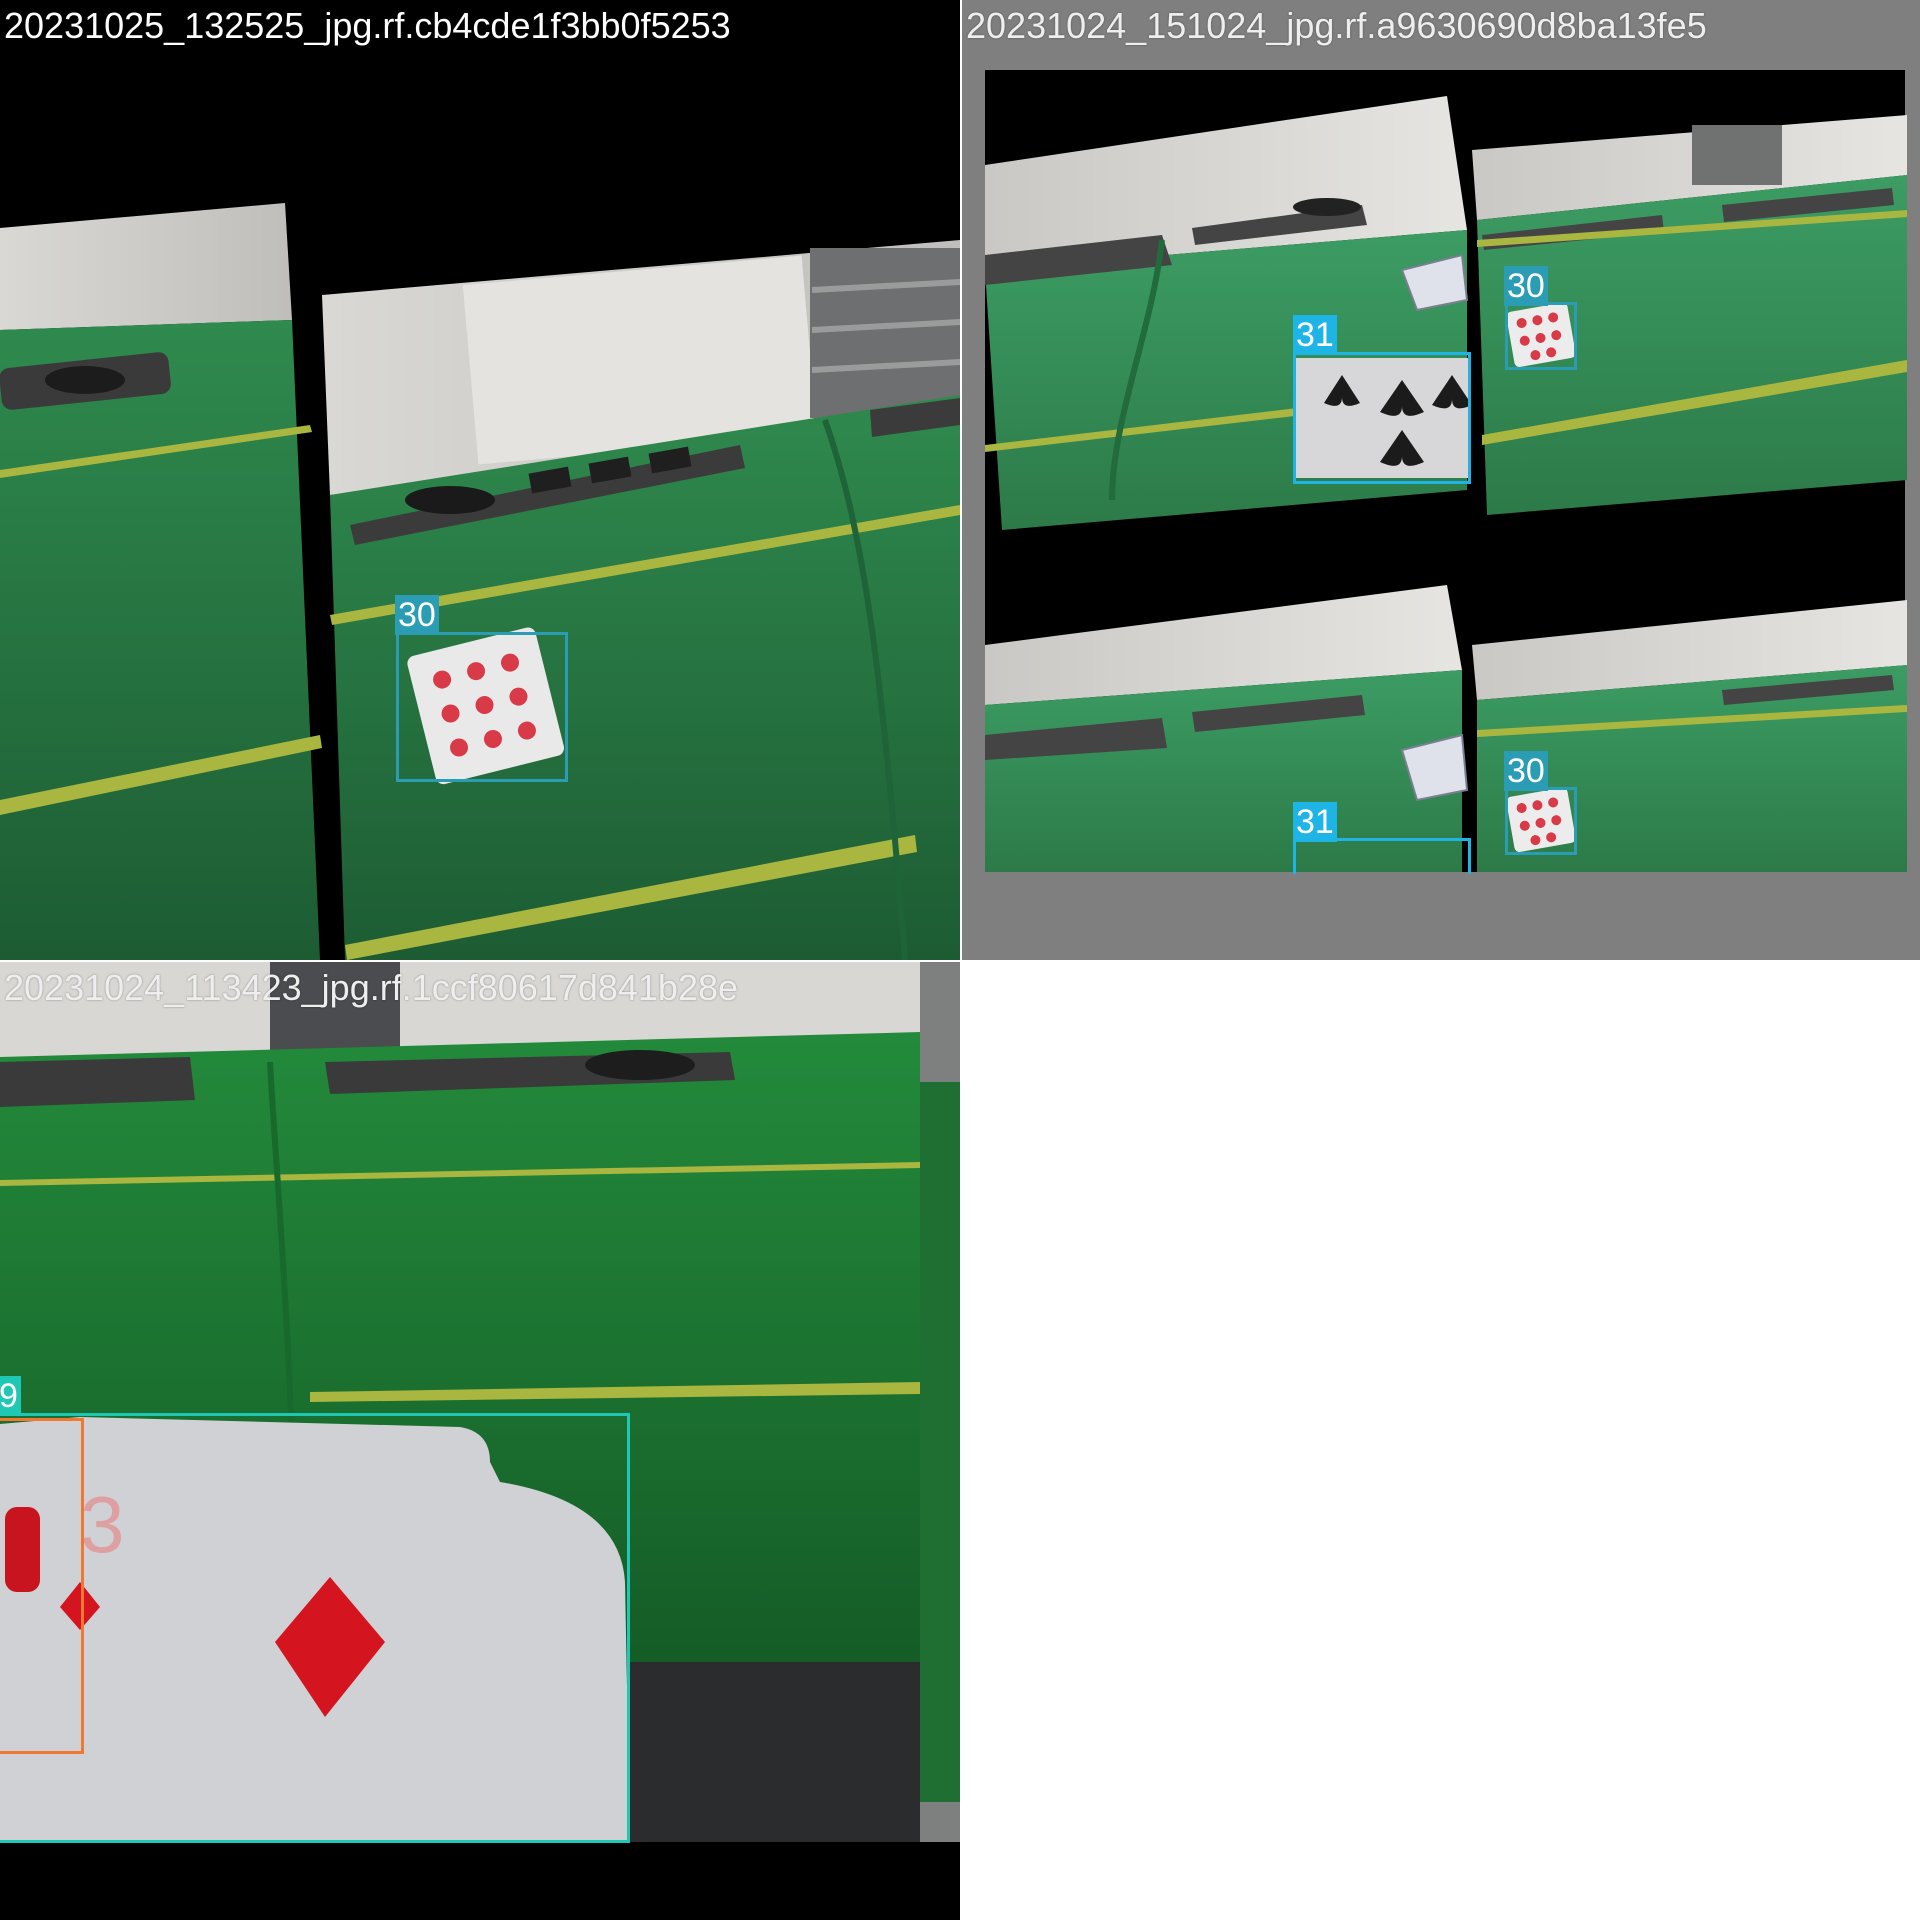 Image resolution: width=1920 pixels, height=1920 pixels. Describe the element at coordinates (1526, 771) in the screenshot. I see `detection-label-30-bottom: 30` at that location.